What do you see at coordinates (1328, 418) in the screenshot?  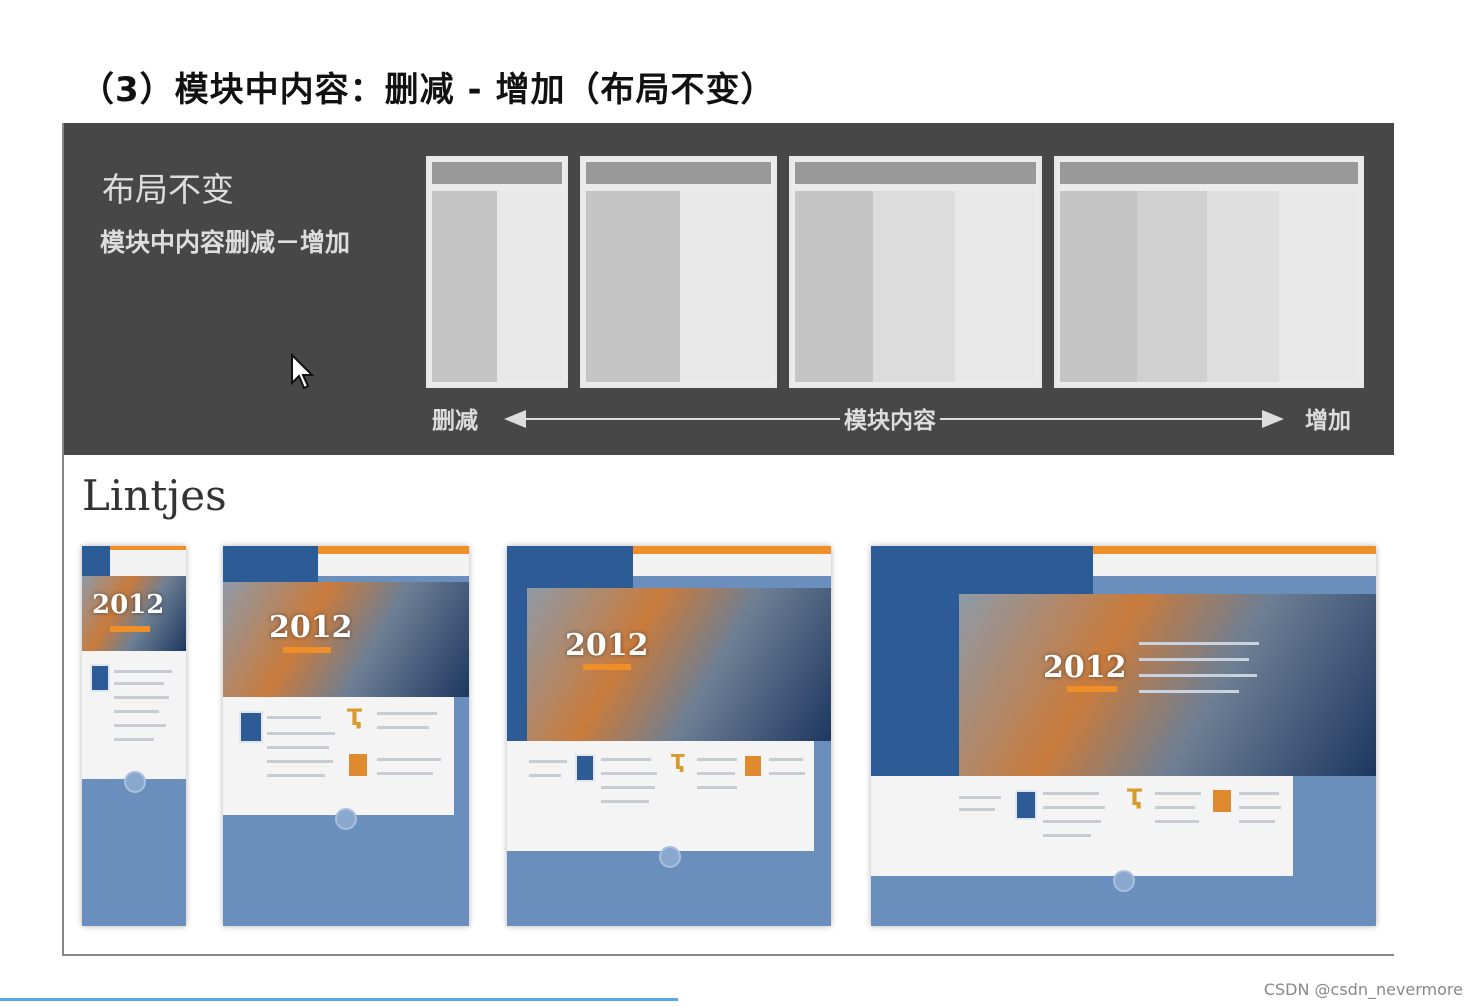 I see `axis-label-increase: 增加` at bounding box center [1328, 418].